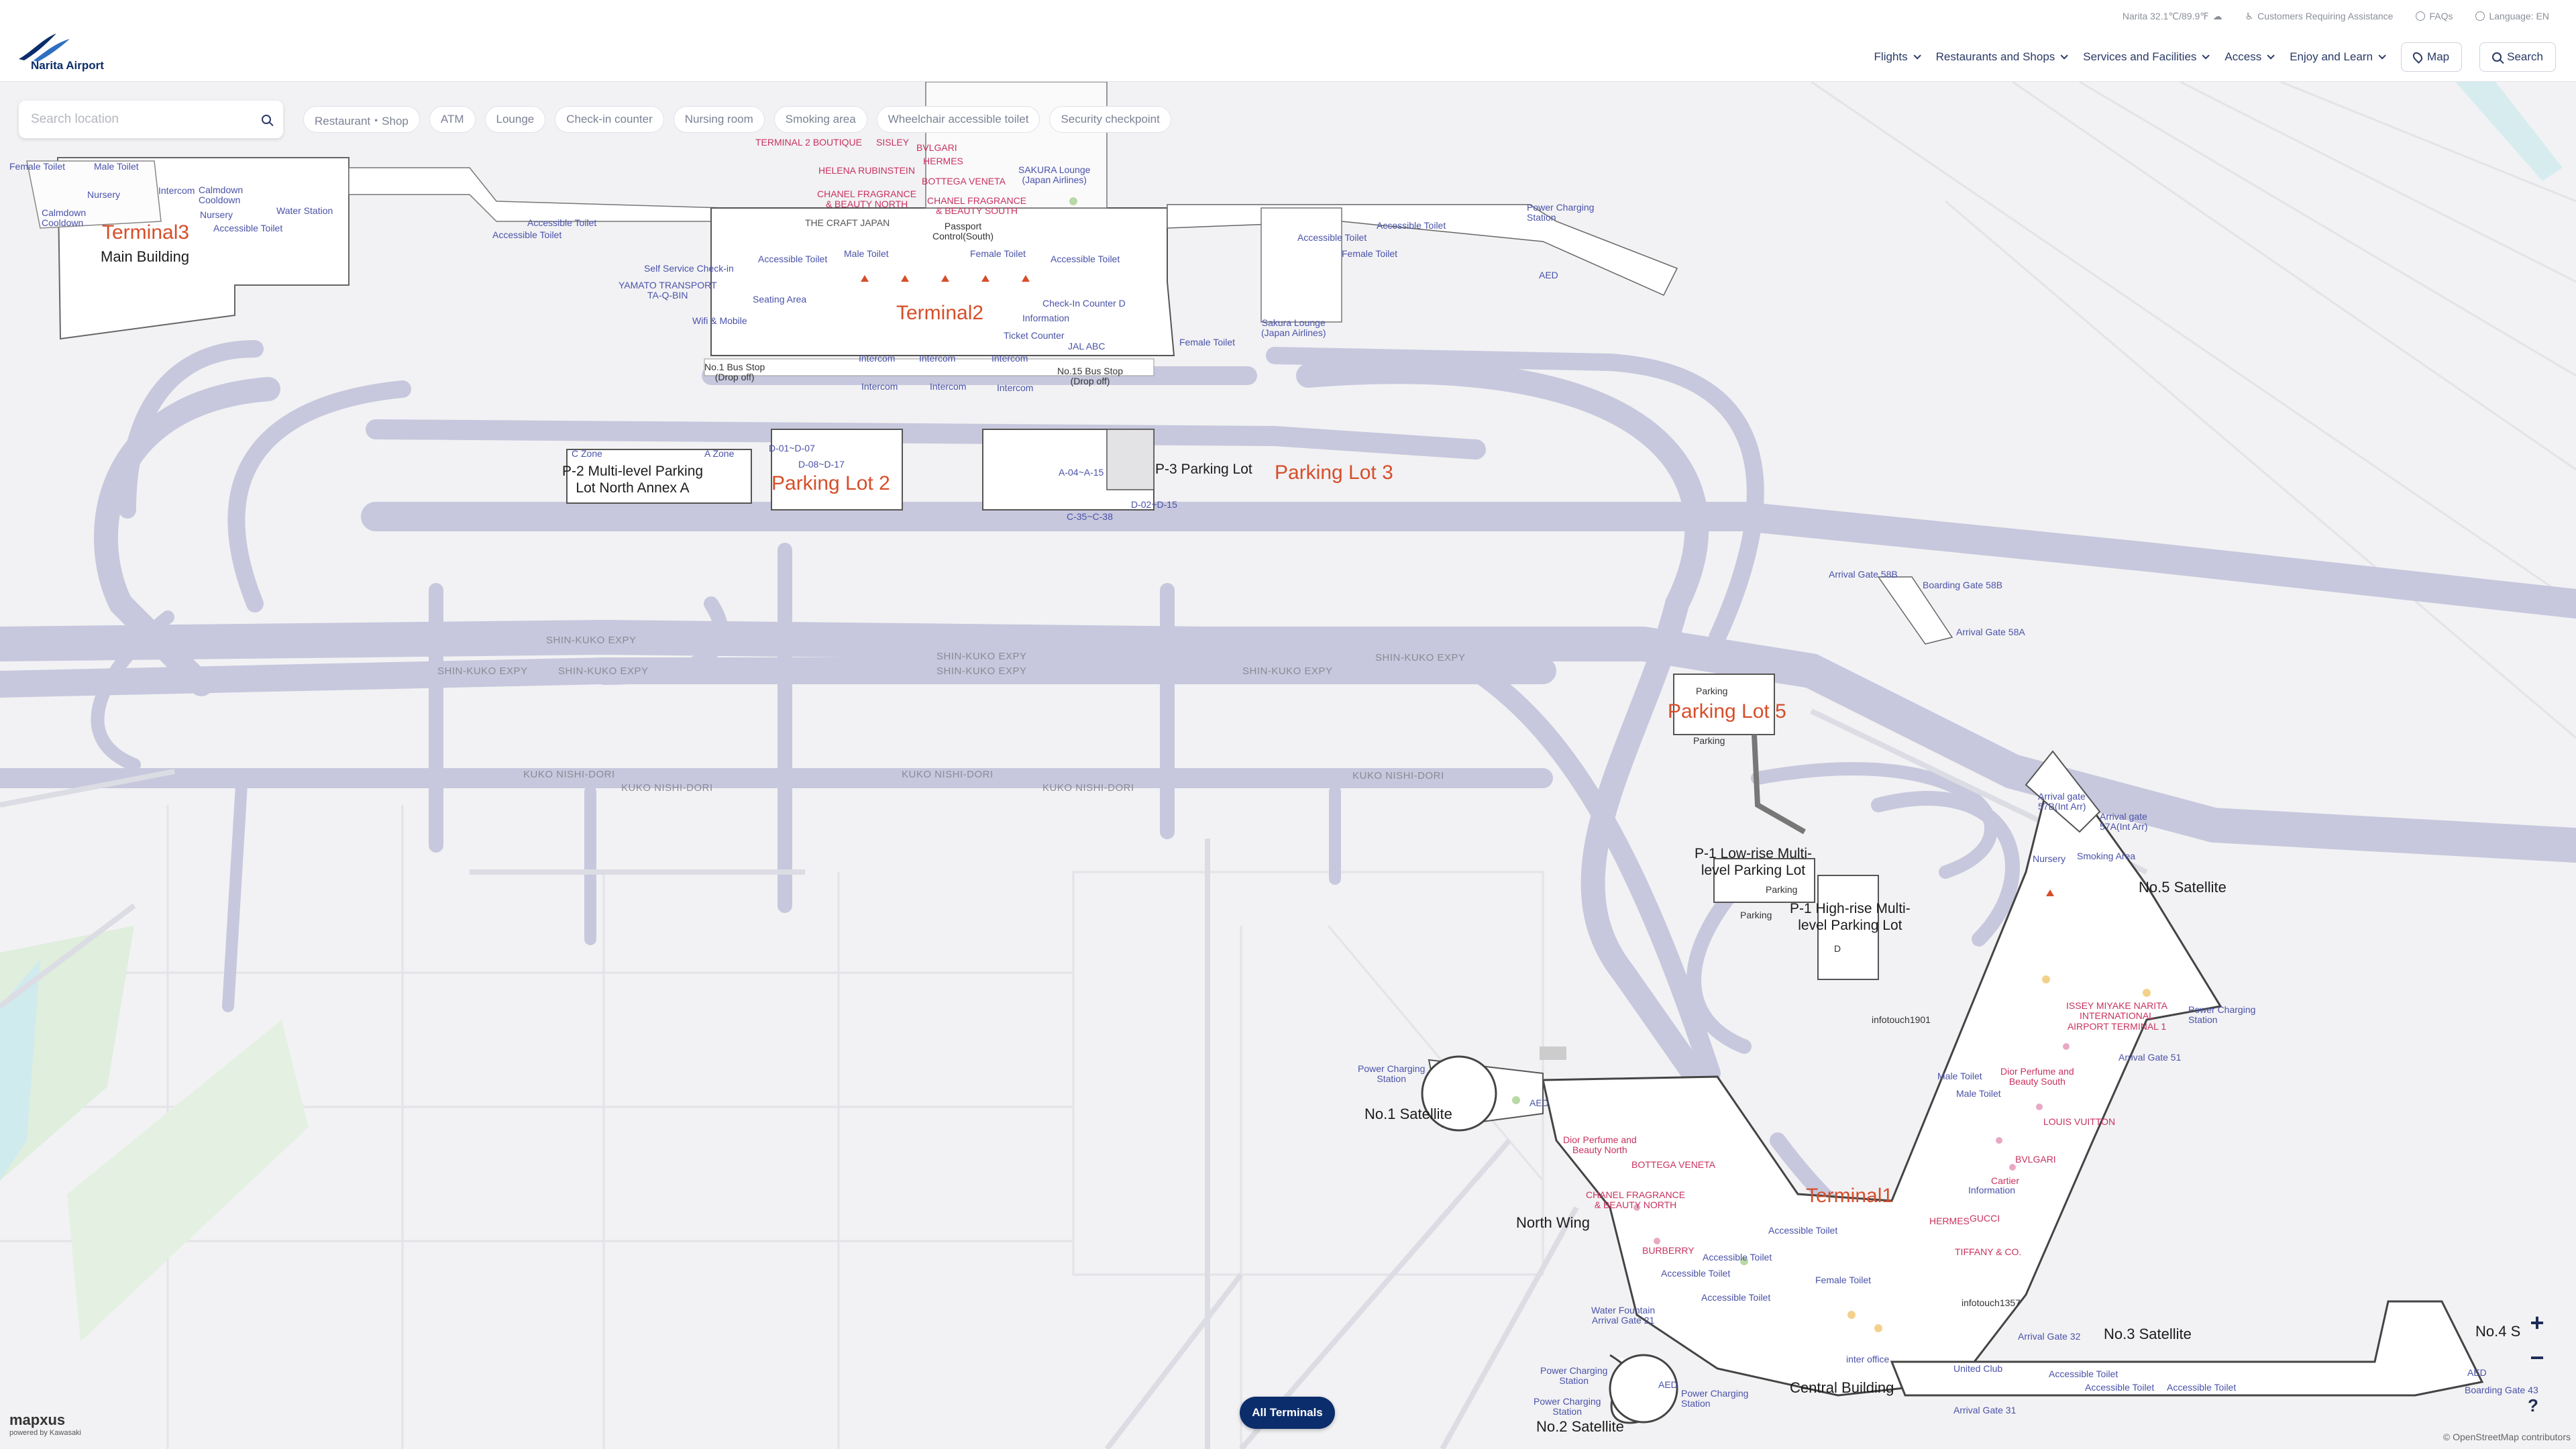 Image resolution: width=2576 pixels, height=1449 pixels. I want to click on t2-boutique-label: TERMINAL 2 BOUTIQUE, so click(808, 142).